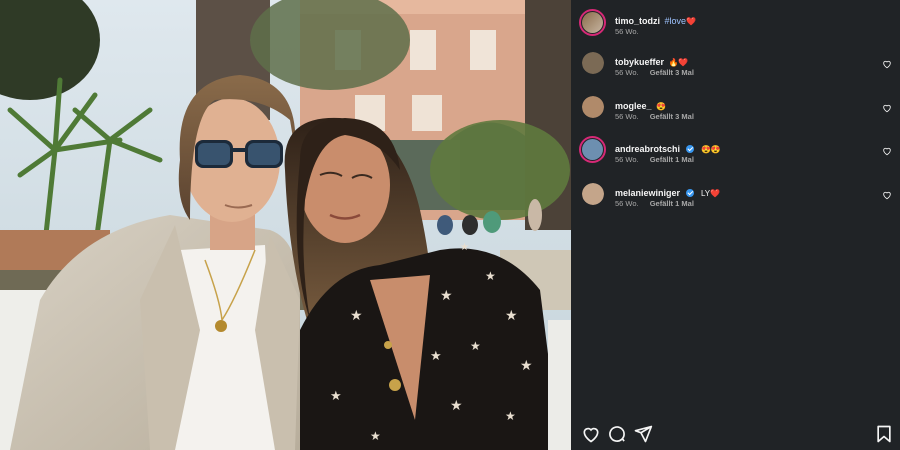 This screenshot has width=900, height=450. What do you see at coordinates (647, 193) in the screenshot?
I see `comment-username: melaniewiniger` at bounding box center [647, 193].